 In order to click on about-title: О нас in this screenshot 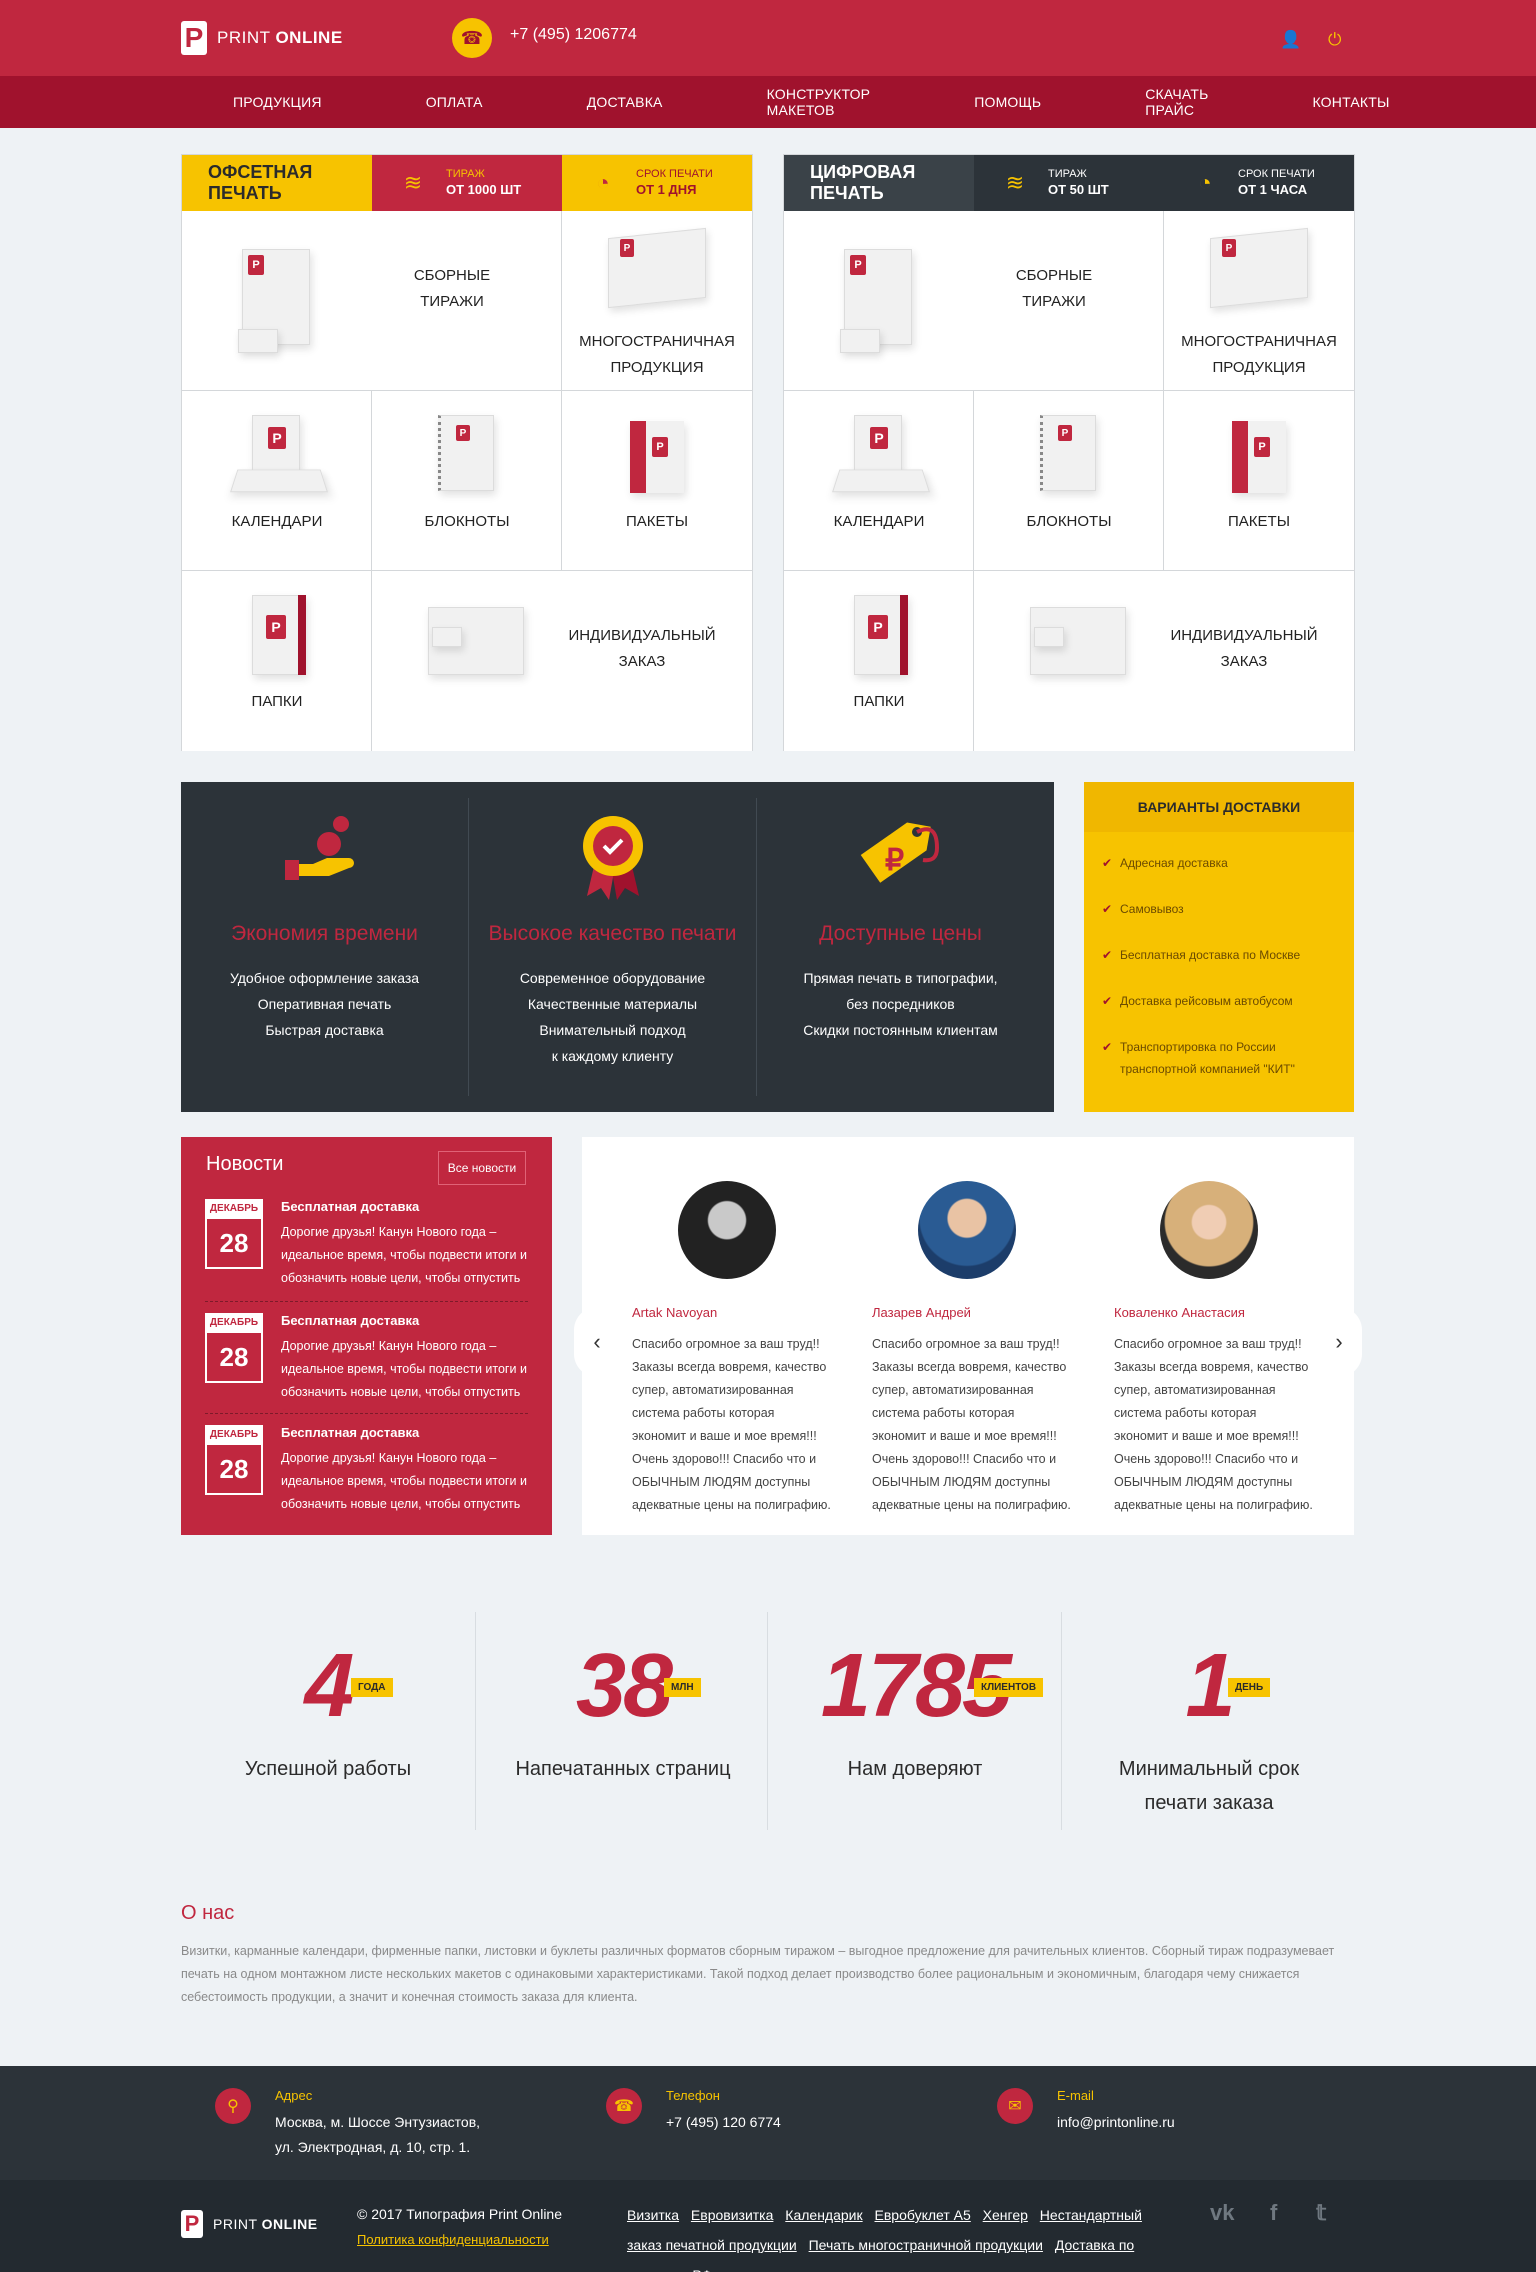, I will do `click(208, 1913)`.